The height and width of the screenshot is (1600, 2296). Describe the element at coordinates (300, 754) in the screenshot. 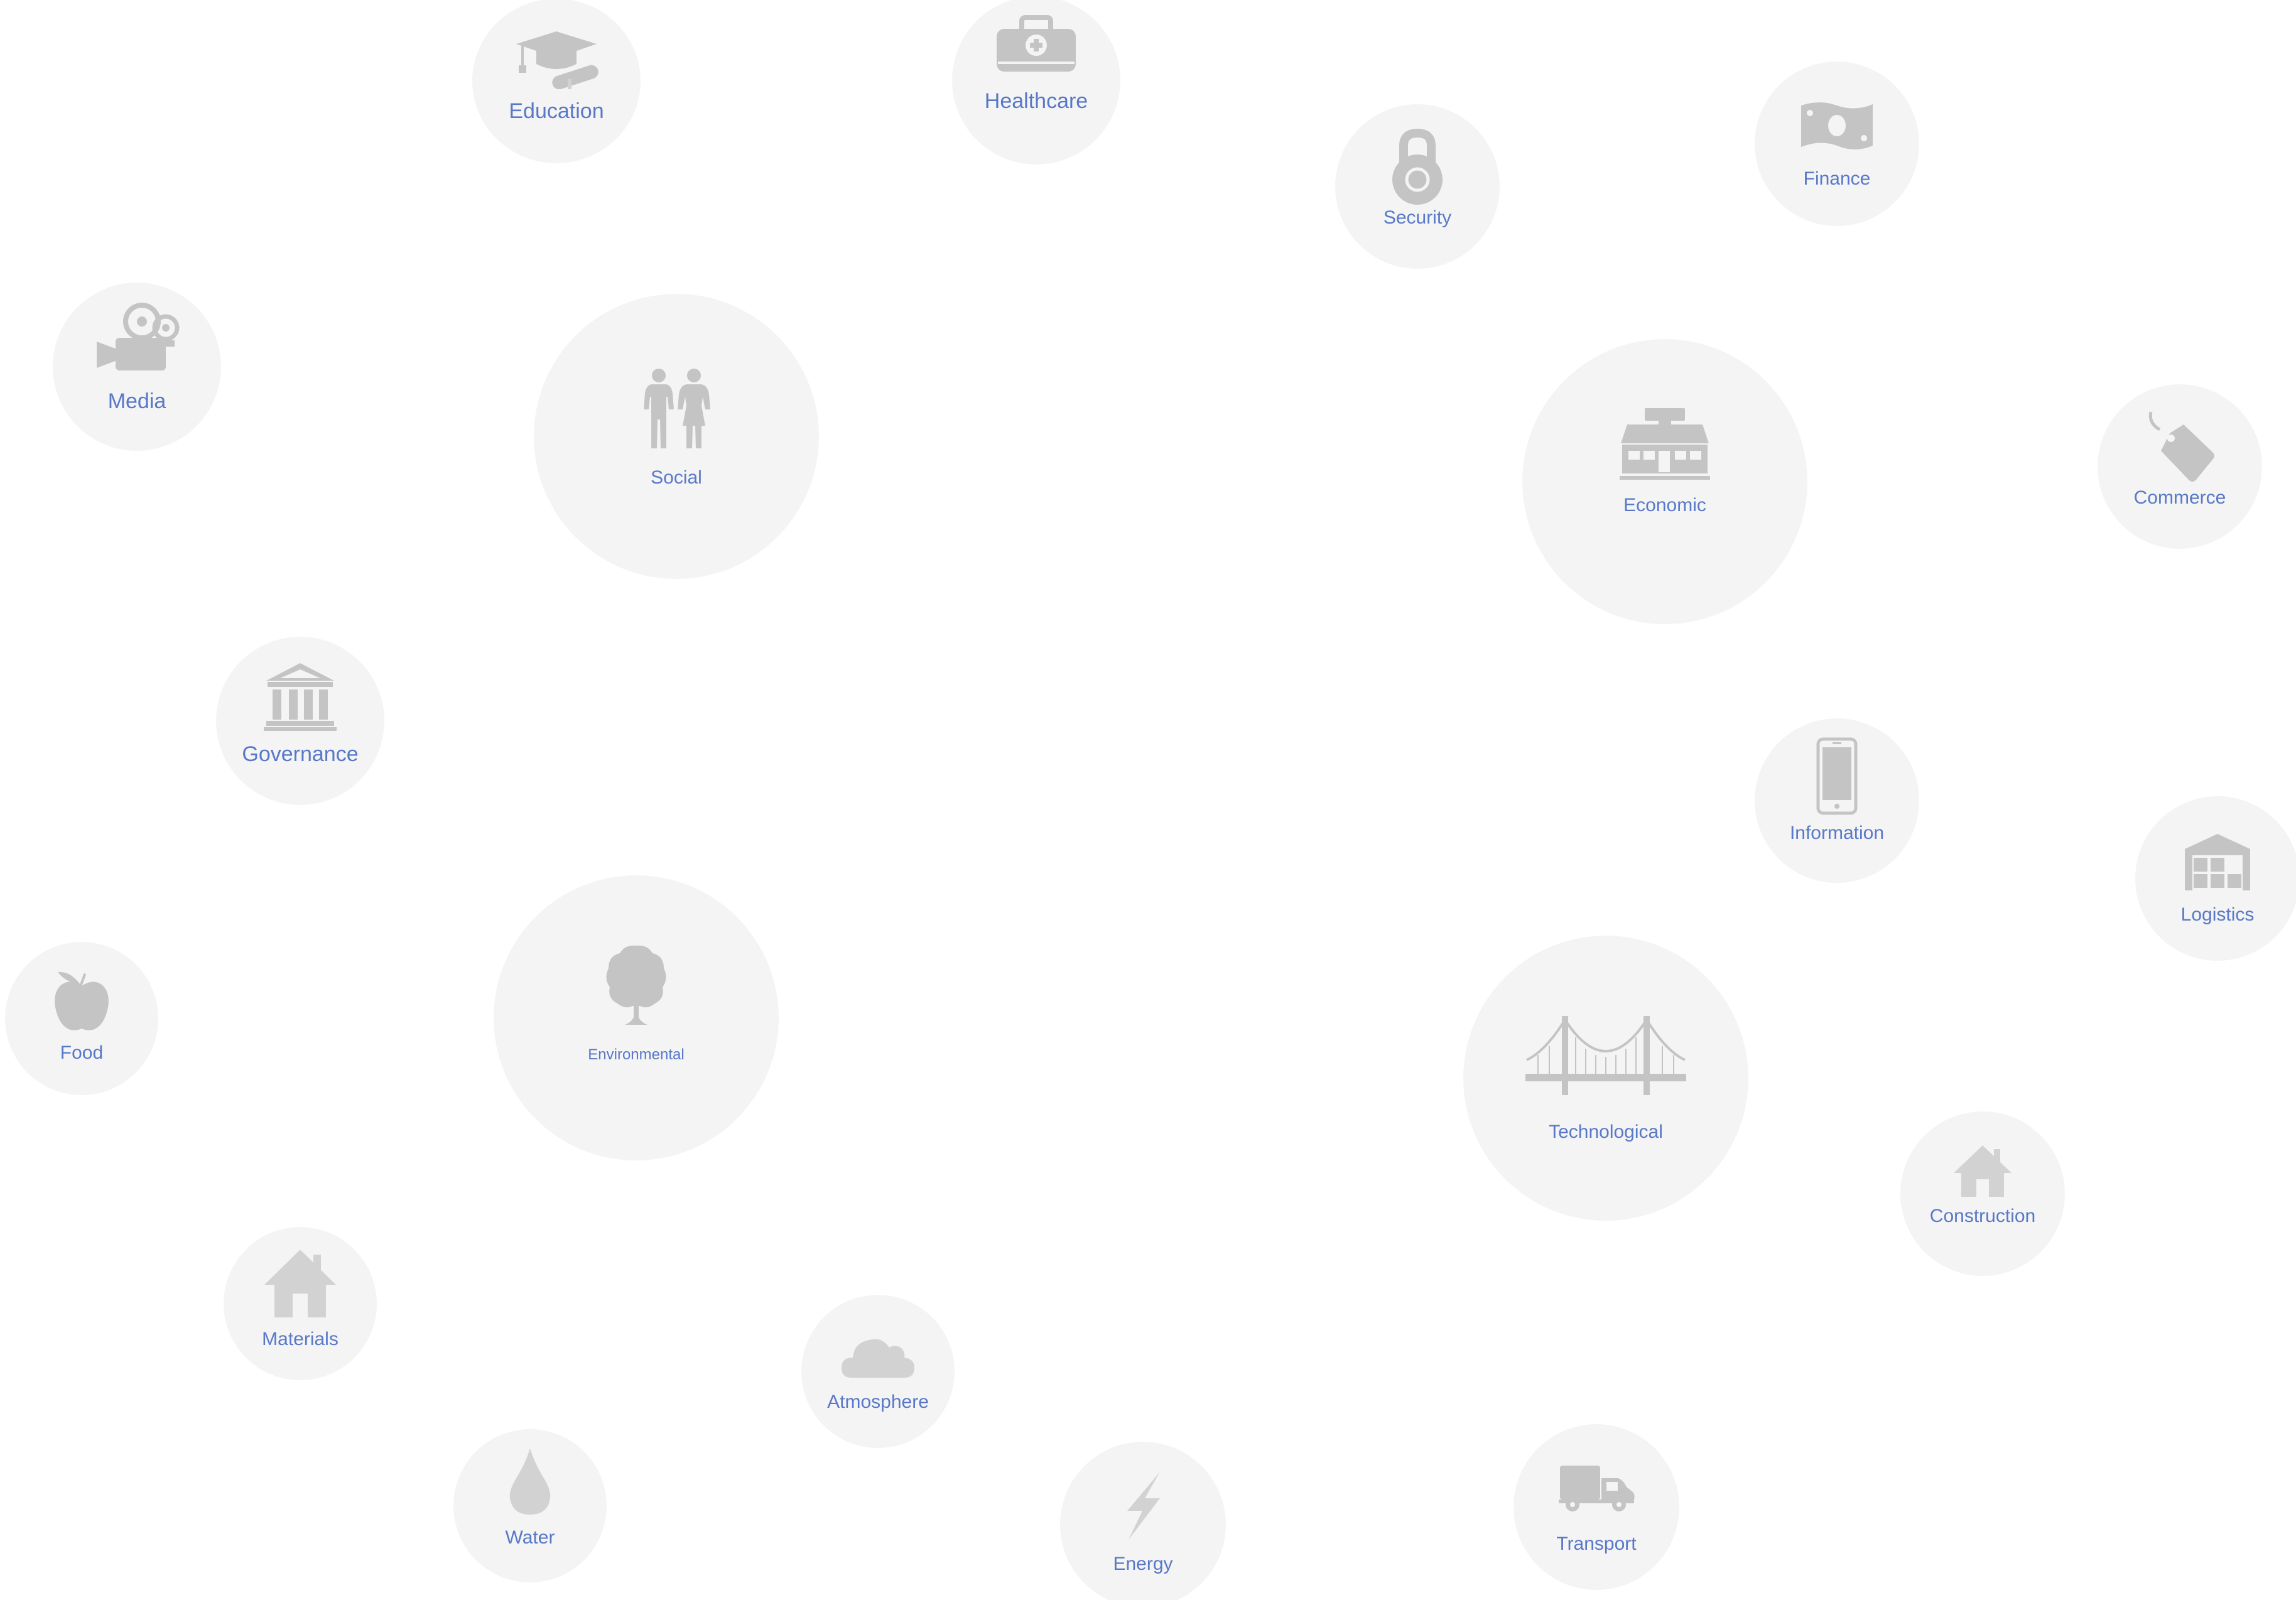

I see `node-label: Governance` at that location.